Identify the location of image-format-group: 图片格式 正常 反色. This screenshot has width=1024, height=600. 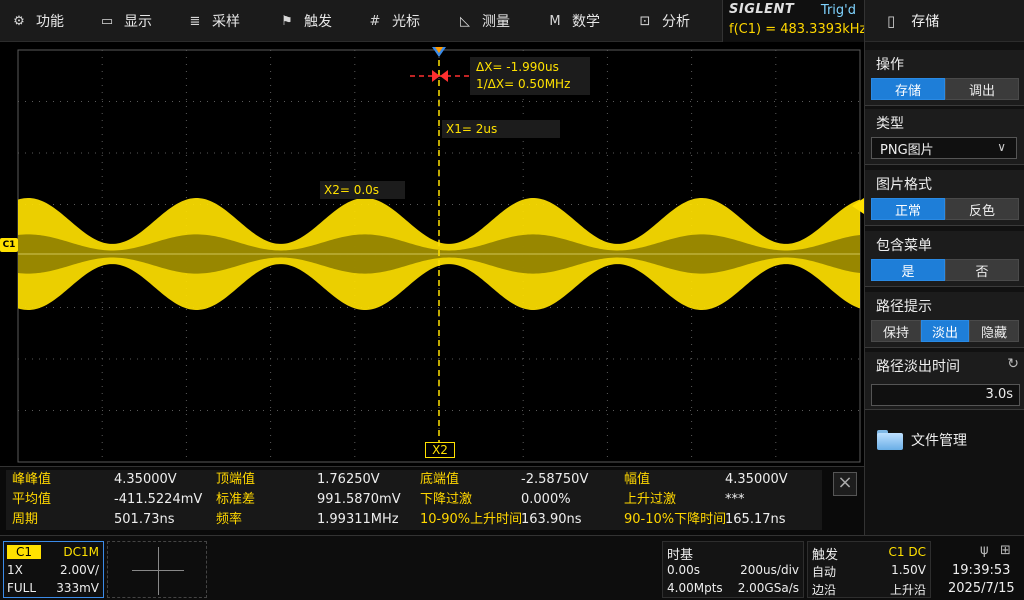
(944, 198).